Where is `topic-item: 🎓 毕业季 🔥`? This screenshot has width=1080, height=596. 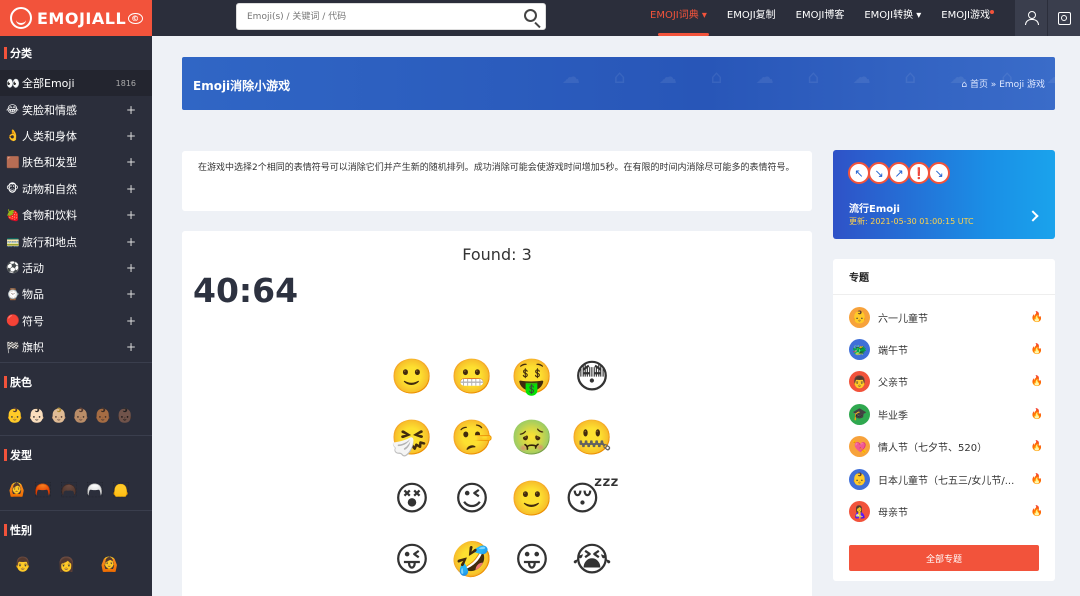 topic-item: 🎓 毕业季 🔥 is located at coordinates (944, 414).